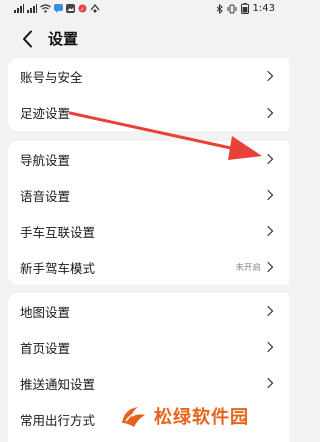 This screenshot has width=320, height=442. I want to click on status-value: 未开启, so click(248, 268).